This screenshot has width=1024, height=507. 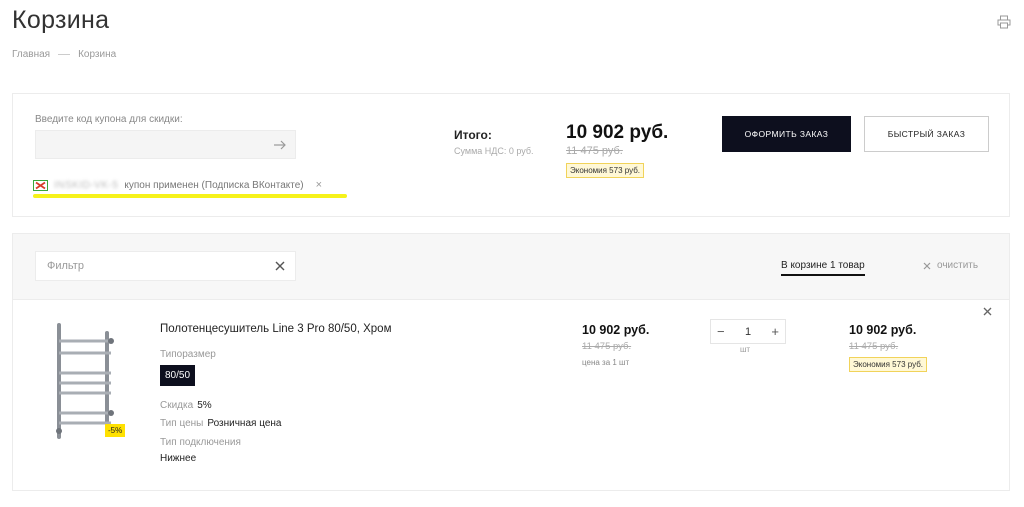 I want to click on clear-cart-label: очистить, so click(x=958, y=265).